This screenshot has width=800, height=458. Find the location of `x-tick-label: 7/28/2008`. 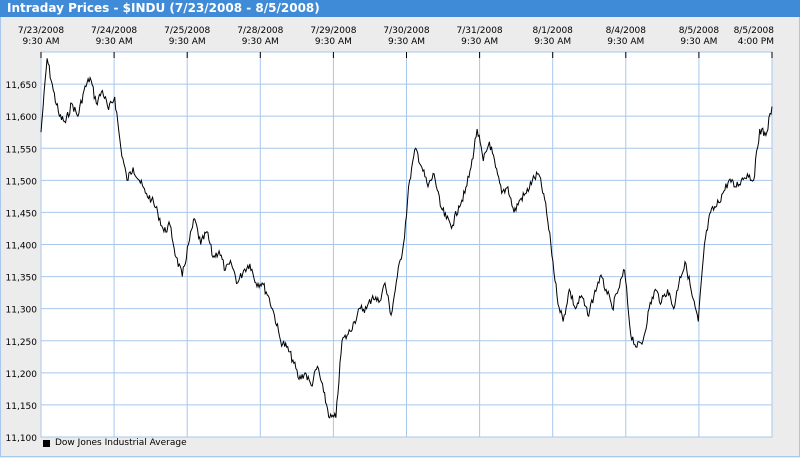

x-tick-label: 7/28/2008 is located at coordinates (260, 31).